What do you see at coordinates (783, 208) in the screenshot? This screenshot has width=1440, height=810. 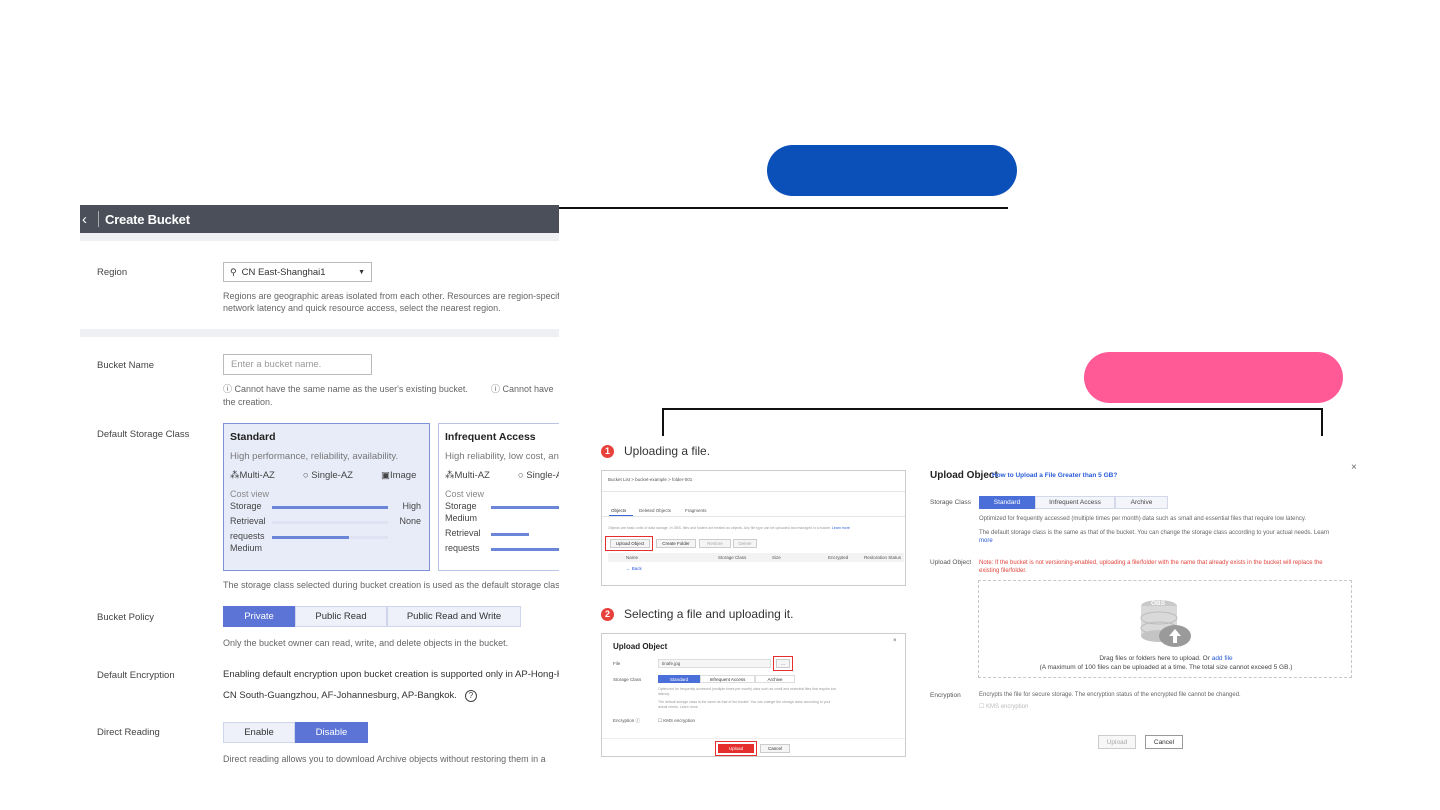 I see `divider-line` at bounding box center [783, 208].